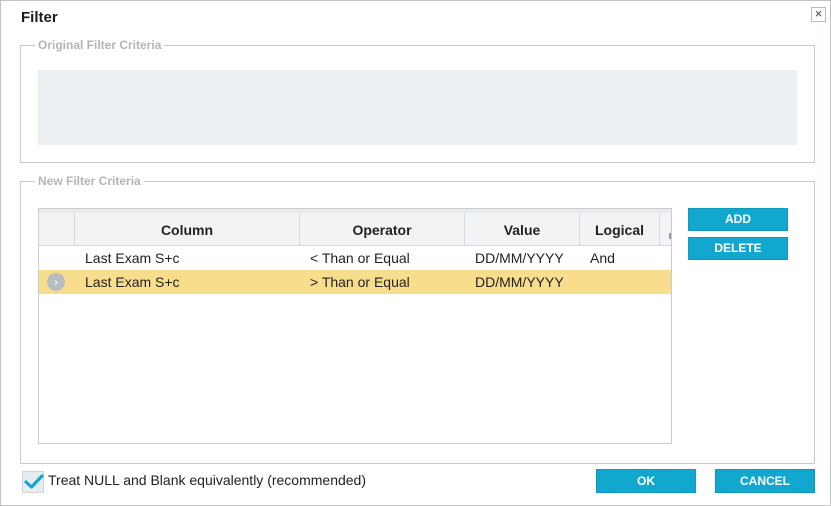 The height and width of the screenshot is (506, 831). I want to click on header-value: Value, so click(522, 229).